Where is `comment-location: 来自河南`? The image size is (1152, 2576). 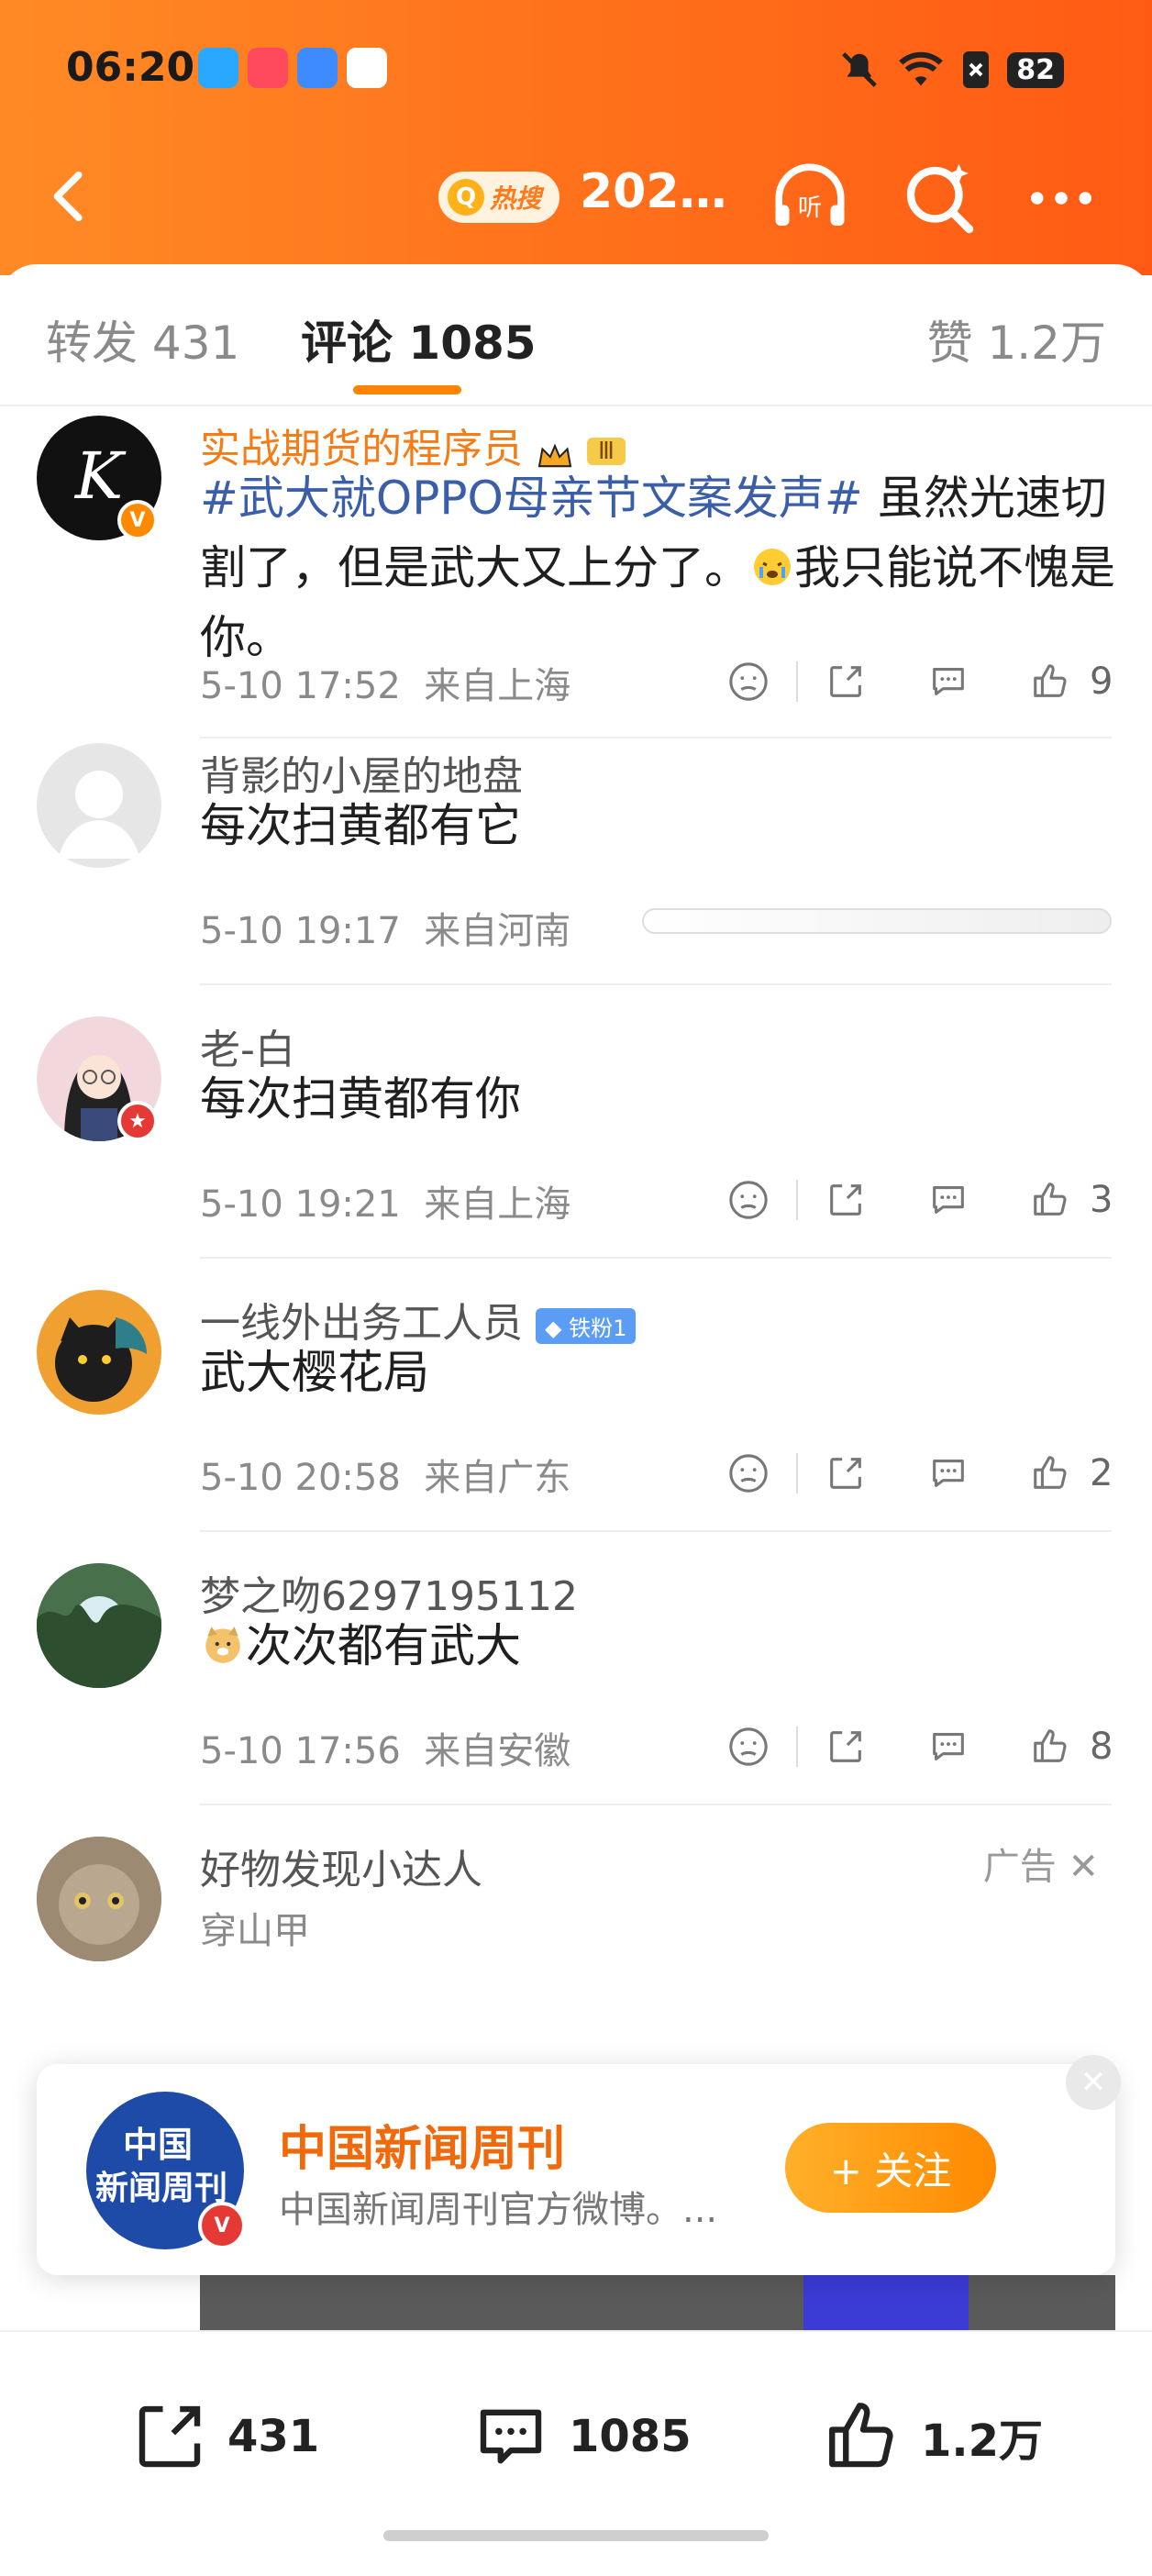 comment-location: 来自河南 is located at coordinates (497, 931).